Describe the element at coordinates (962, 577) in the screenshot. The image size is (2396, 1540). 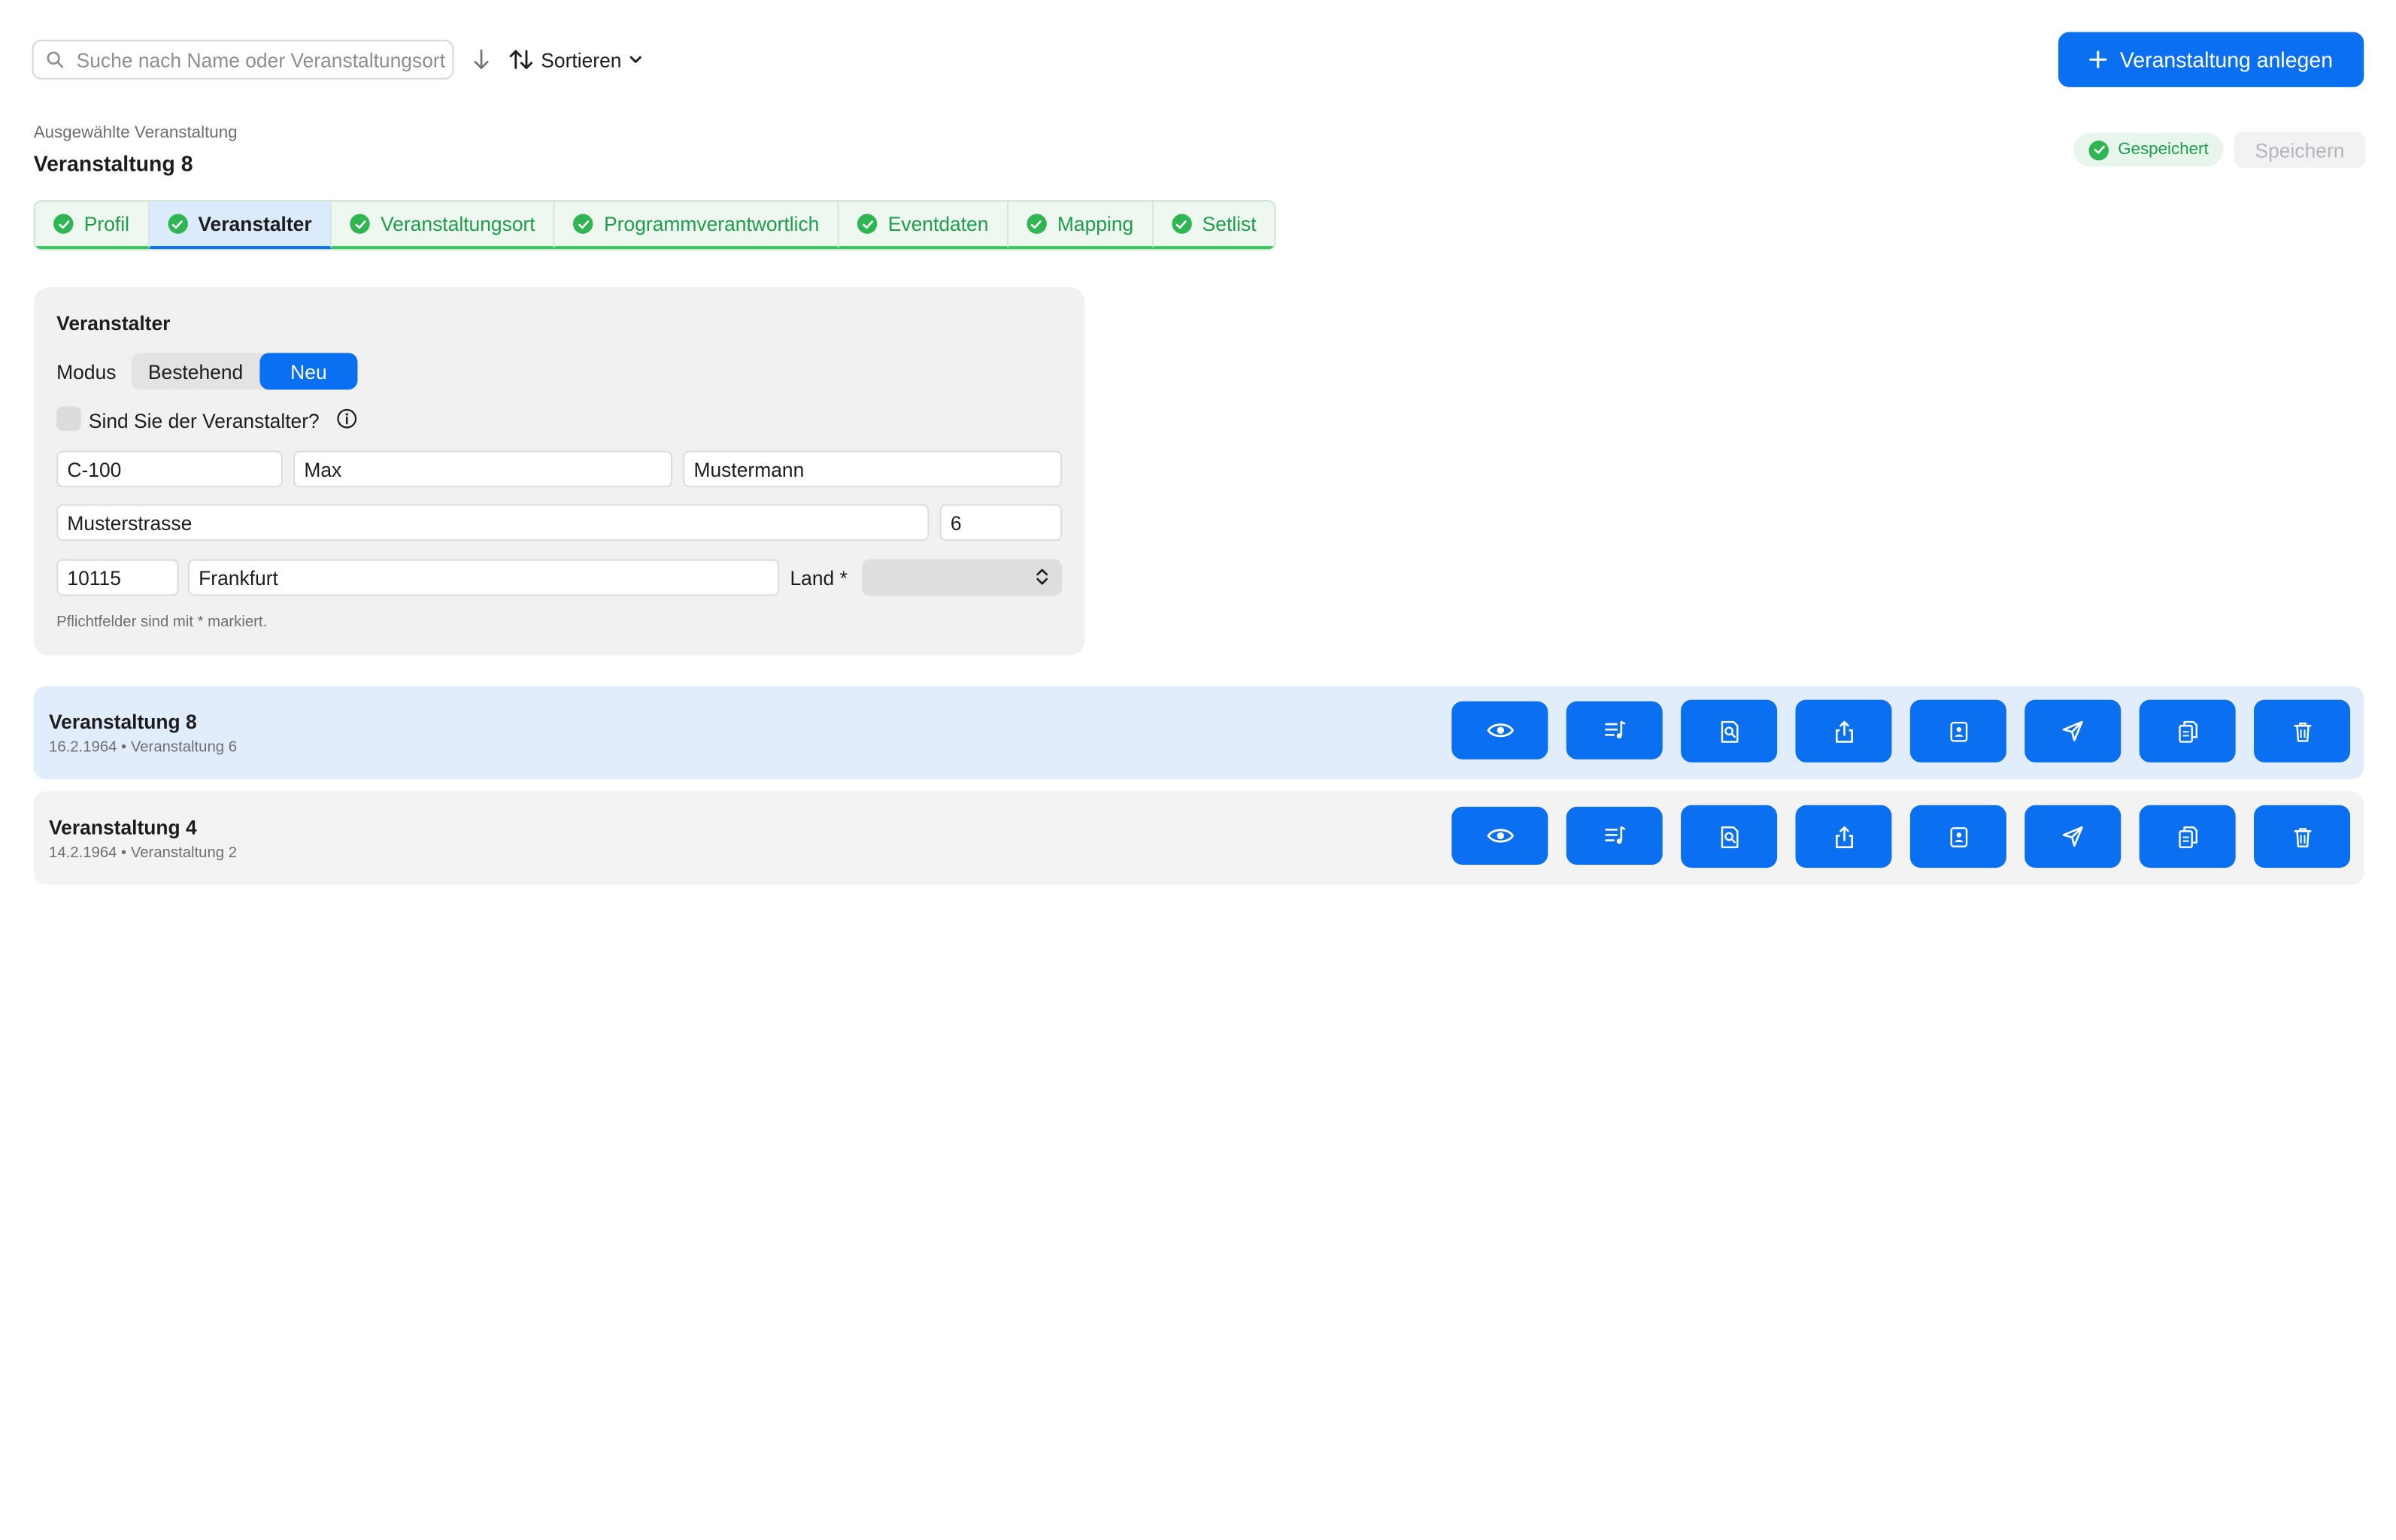
I see `country-select` at that location.